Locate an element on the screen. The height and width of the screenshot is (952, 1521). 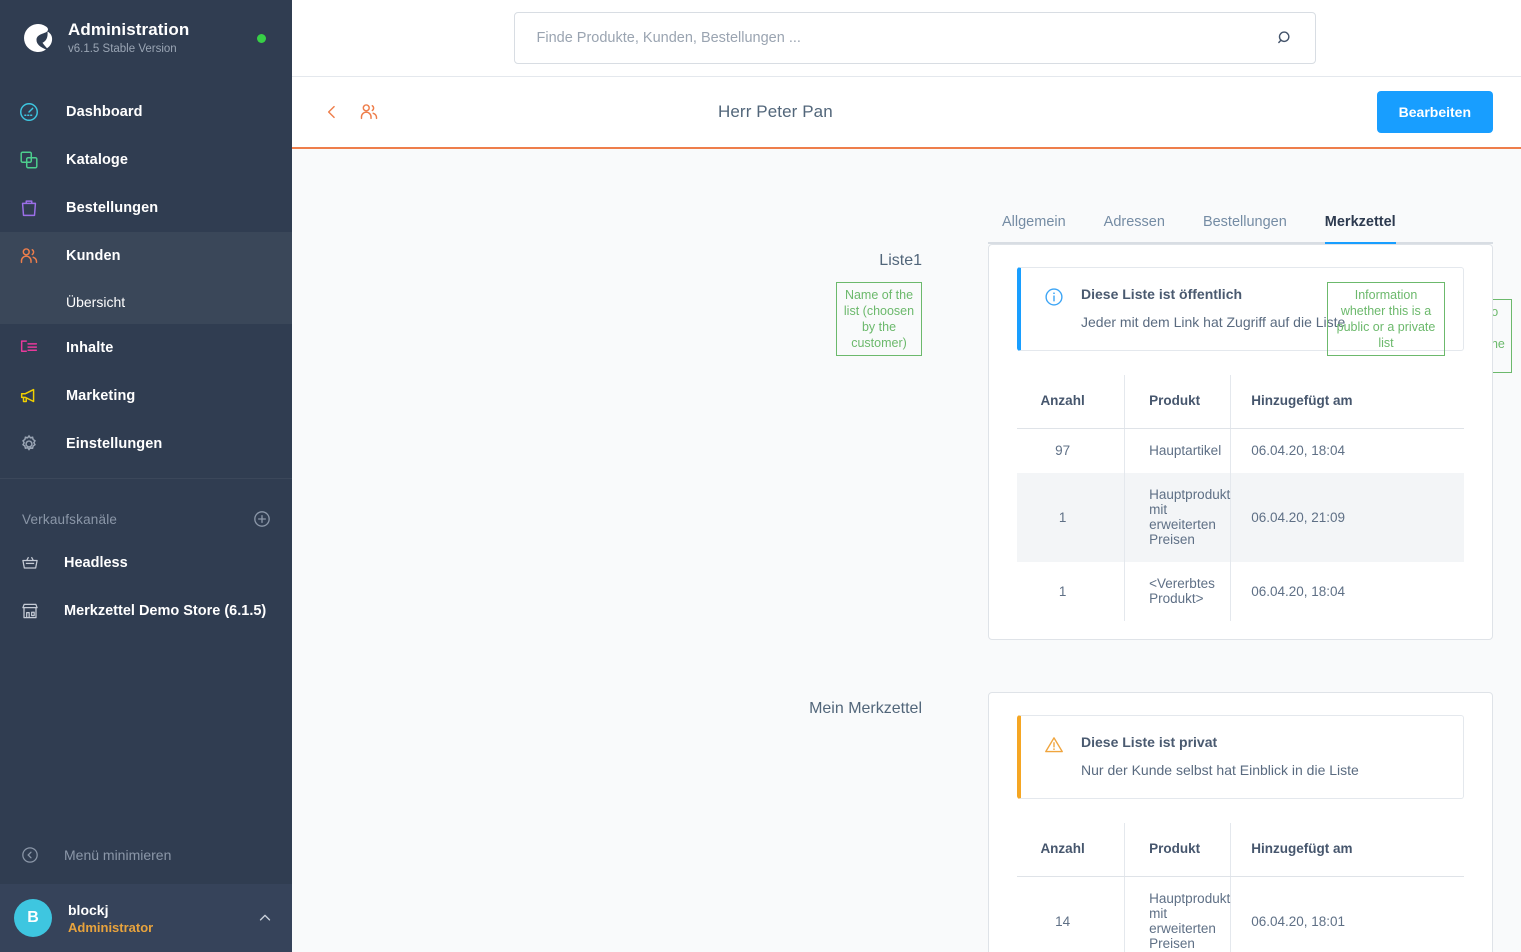
page-actions: Bearbeiten is located at coordinates (1434, 112).